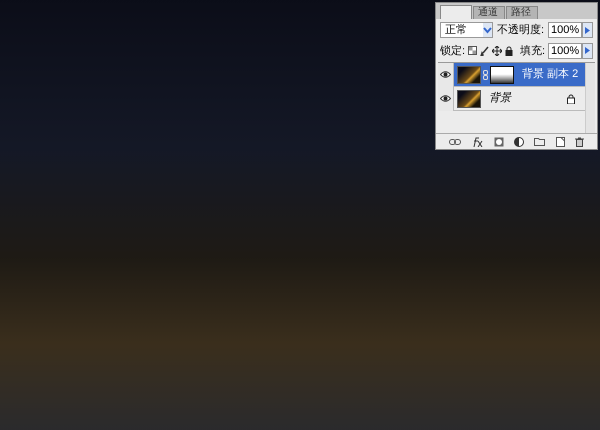 The height and width of the screenshot is (430, 600). Describe the element at coordinates (511, 99) in the screenshot. I see `layer-row: 背景` at that location.